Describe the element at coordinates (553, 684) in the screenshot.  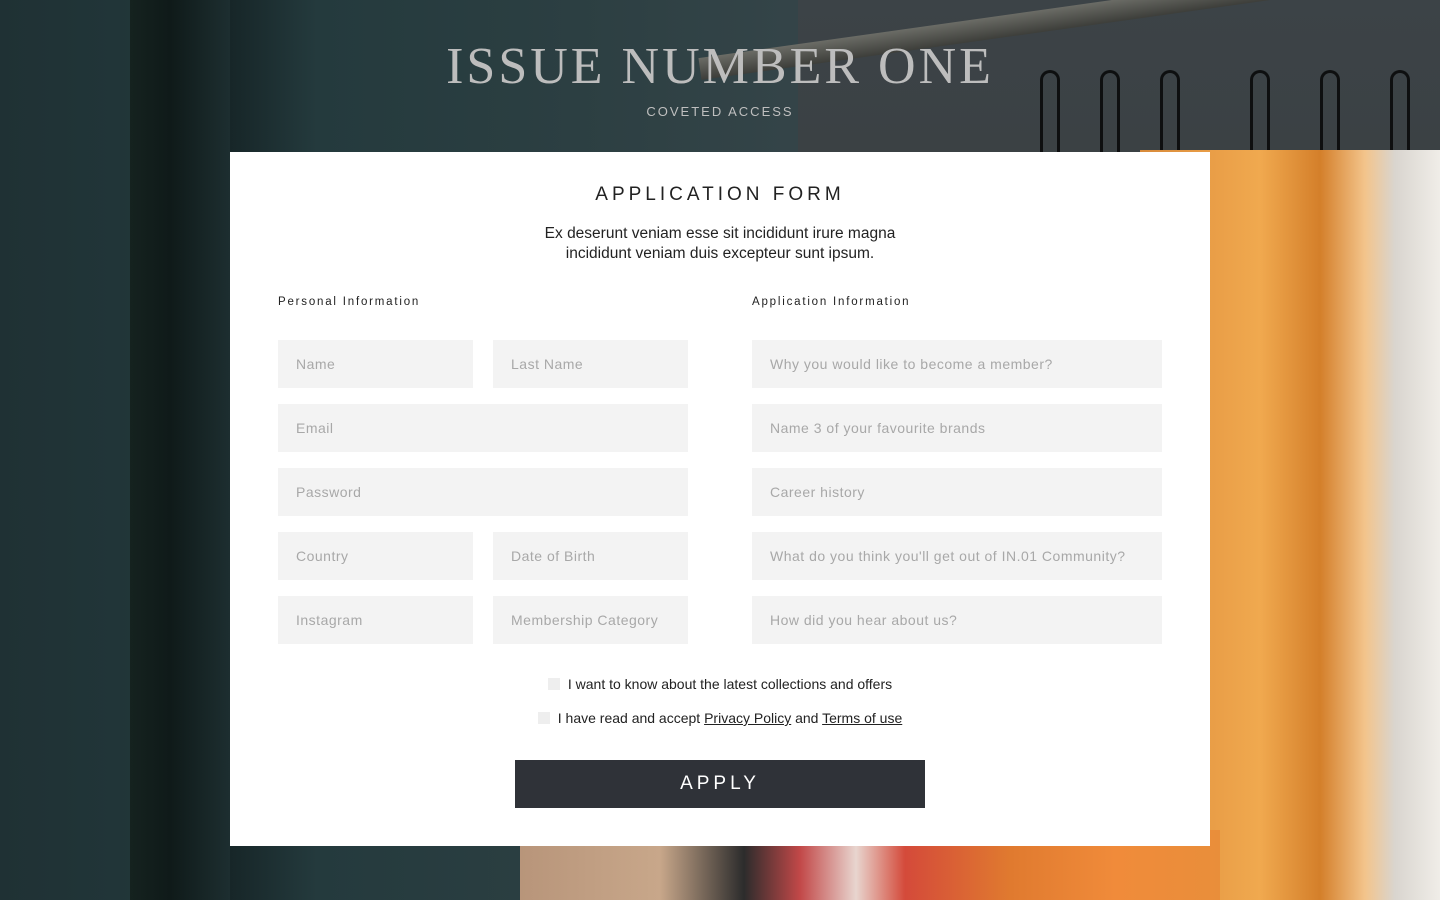
I see `newsletter-checkbox` at that location.